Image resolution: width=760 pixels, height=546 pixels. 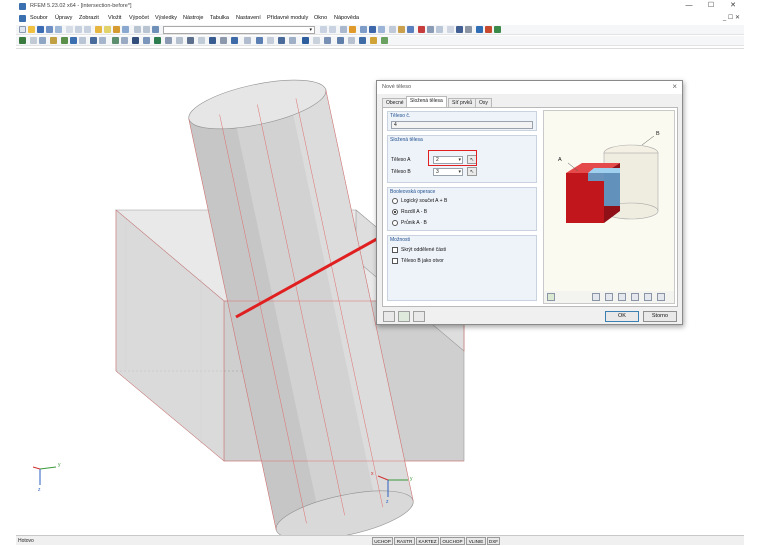 What do you see at coordinates (439, 29) in the screenshot?
I see `dims-icon` at bounding box center [439, 29].